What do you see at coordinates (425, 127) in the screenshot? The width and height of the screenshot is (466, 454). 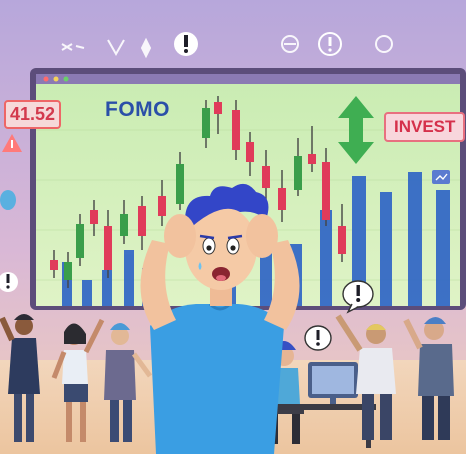 I see `invest-sign: INVEST` at bounding box center [425, 127].